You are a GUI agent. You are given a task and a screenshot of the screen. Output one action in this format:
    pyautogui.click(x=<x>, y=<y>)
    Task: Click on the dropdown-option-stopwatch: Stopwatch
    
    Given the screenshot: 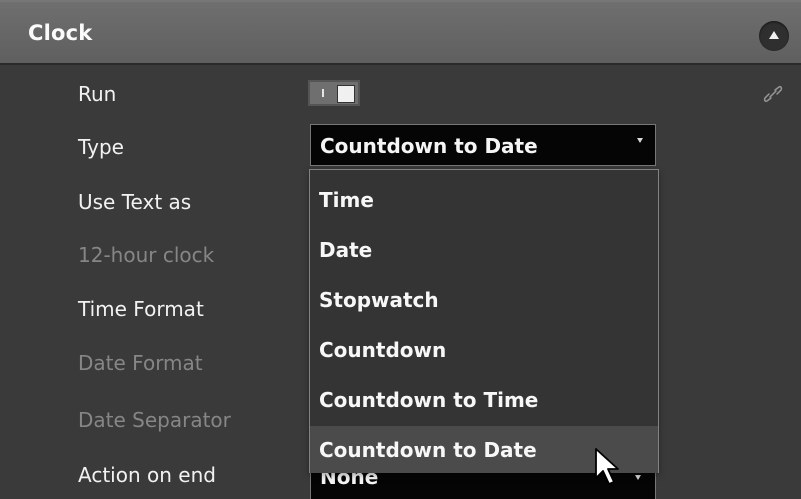 What is the action you would take?
    pyautogui.click(x=484, y=299)
    